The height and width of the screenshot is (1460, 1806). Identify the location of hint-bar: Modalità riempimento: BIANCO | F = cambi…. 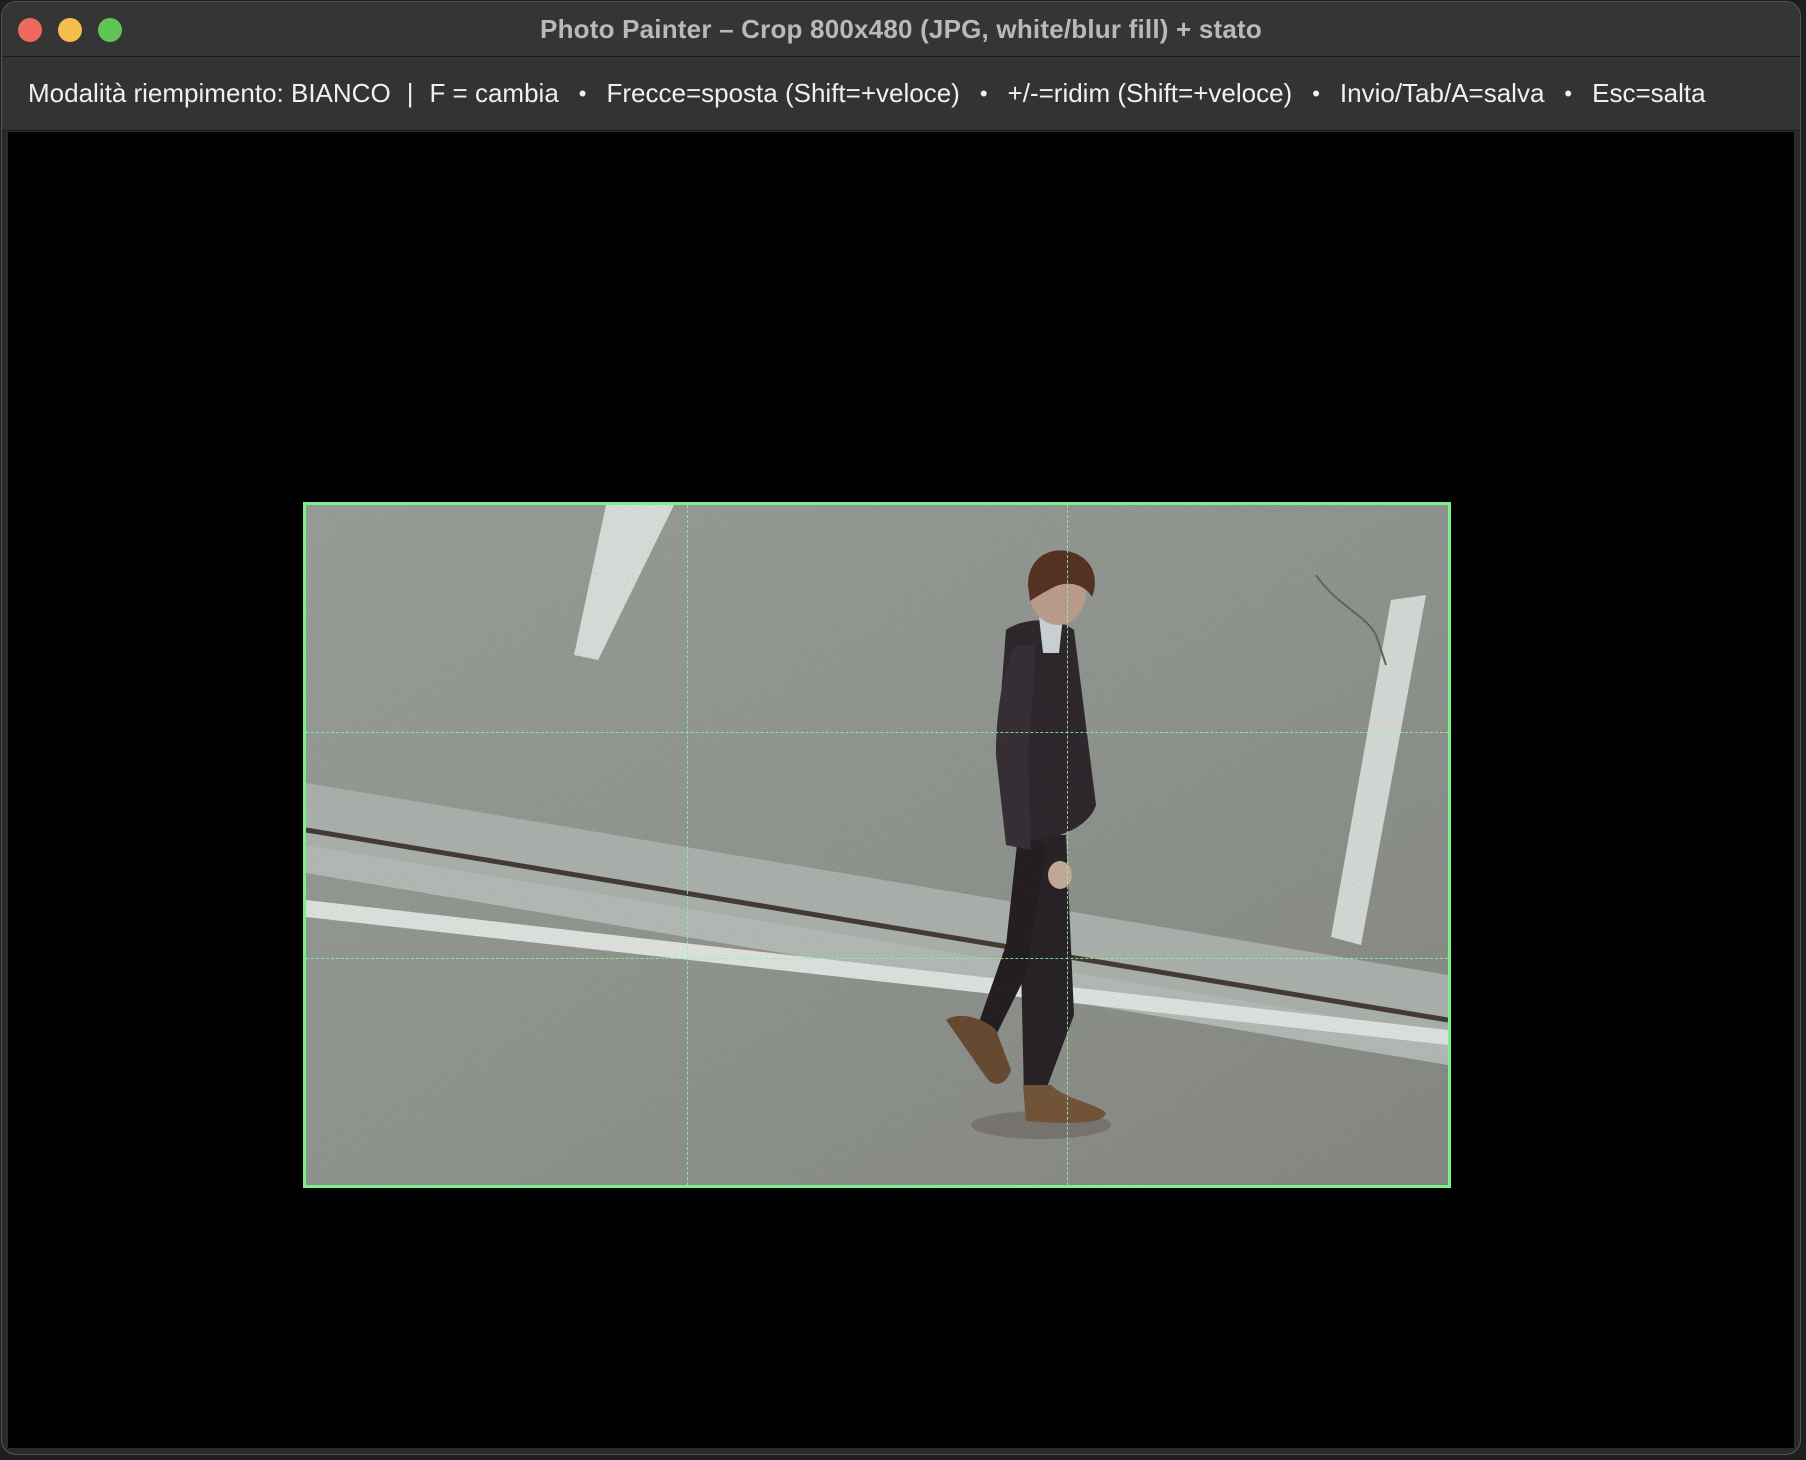
(901, 94).